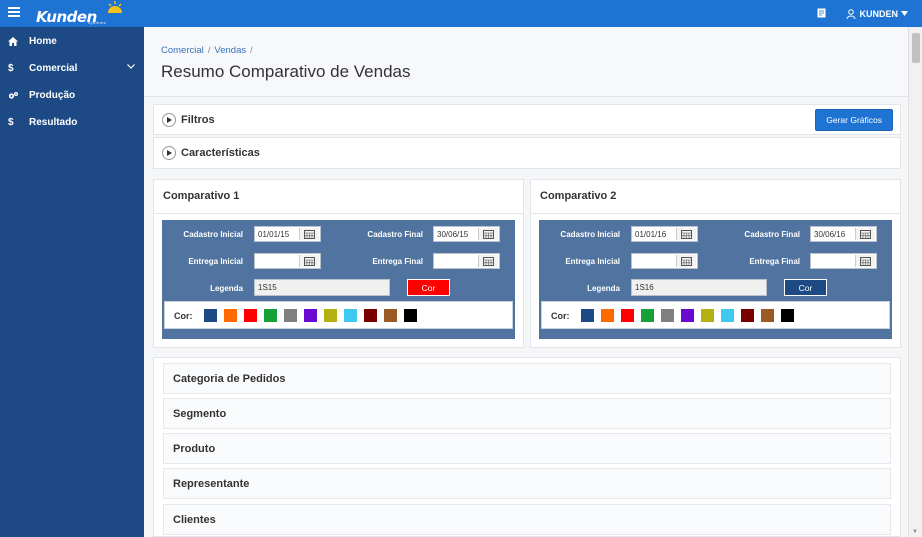  I want to click on user-label: KUNDEN, so click(878, 13).